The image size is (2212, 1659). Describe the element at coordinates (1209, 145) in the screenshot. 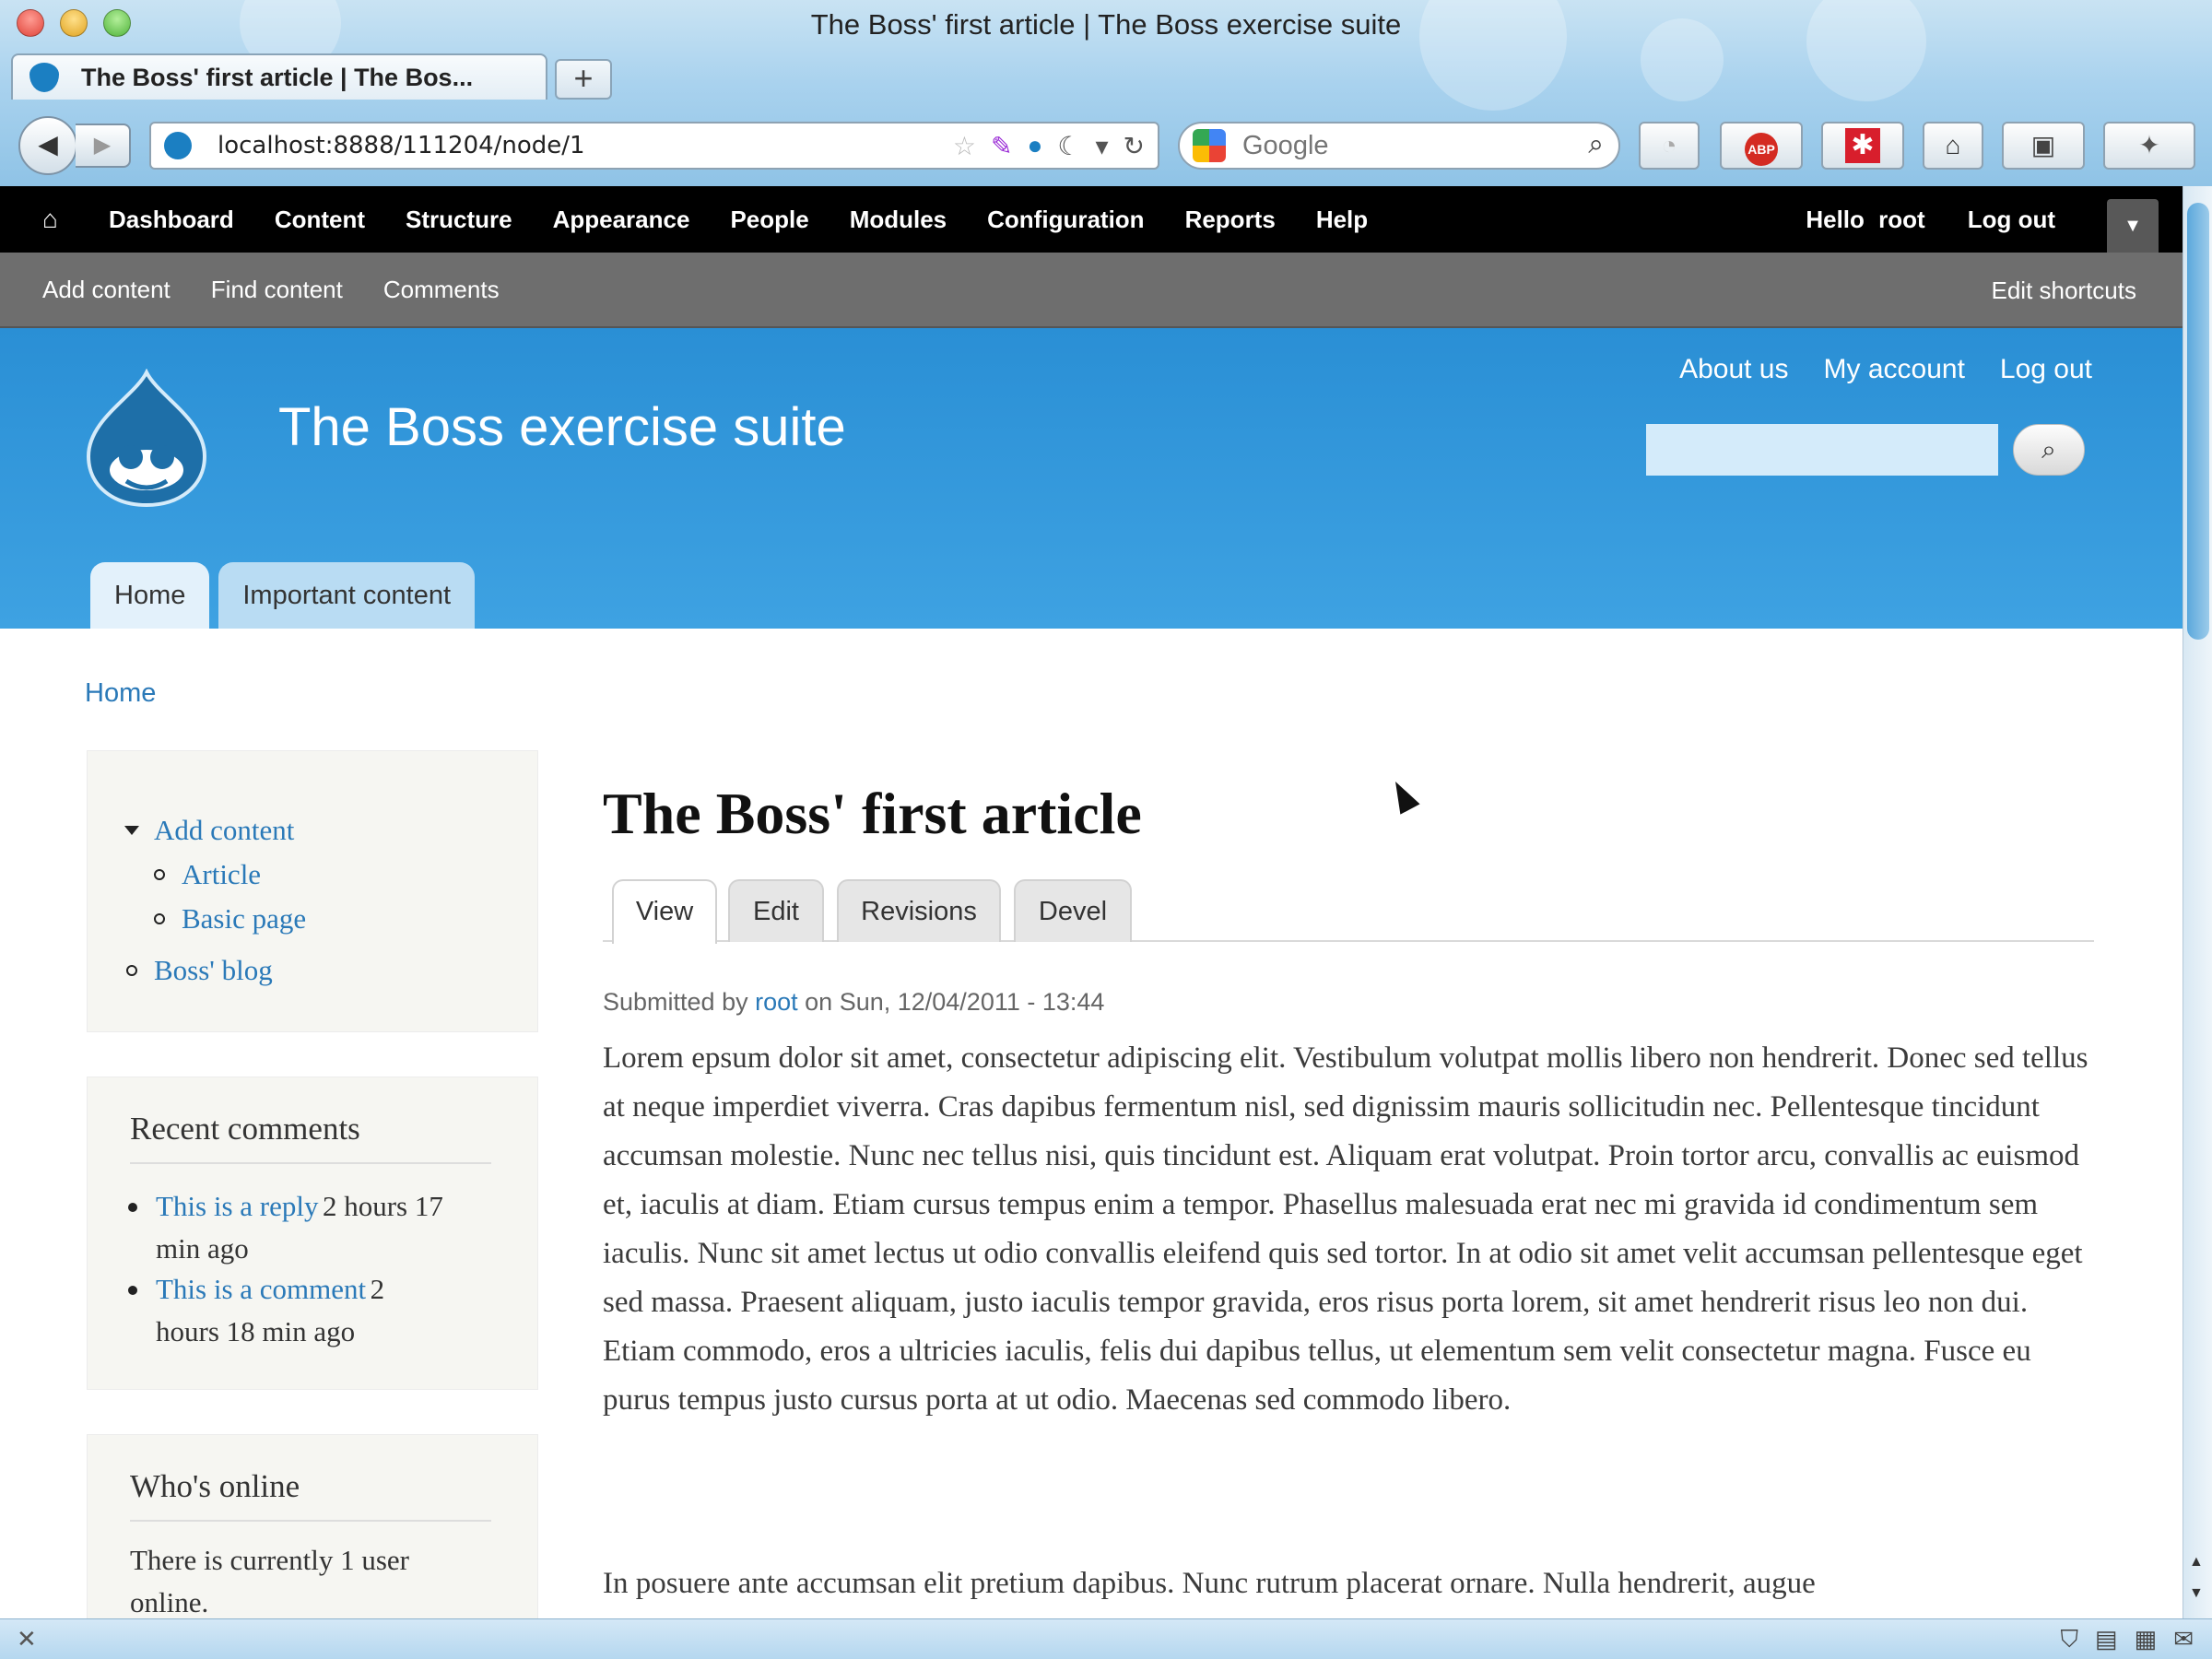

I see `google-engine-icon` at that location.